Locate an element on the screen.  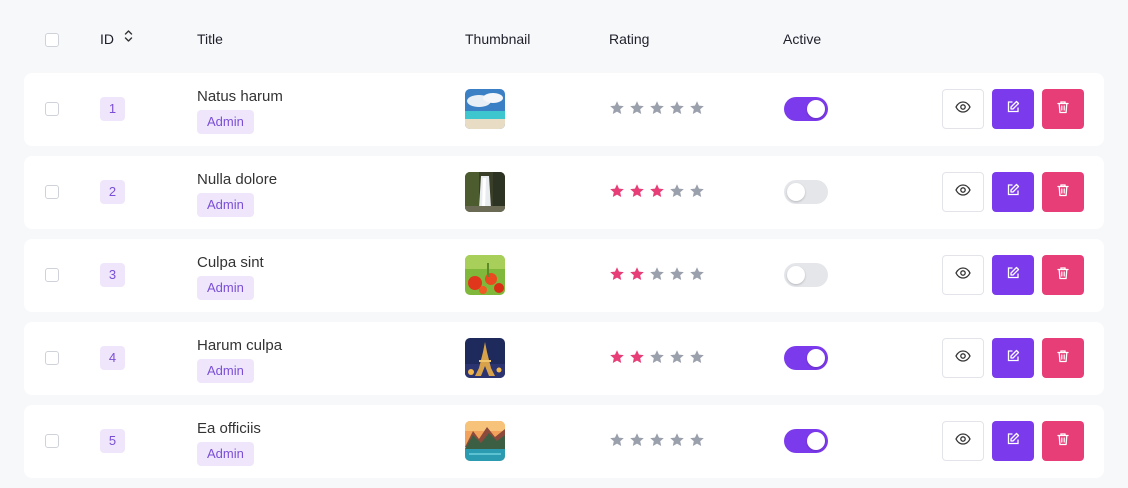
rating-column-header: Rating is located at coordinates (629, 39).